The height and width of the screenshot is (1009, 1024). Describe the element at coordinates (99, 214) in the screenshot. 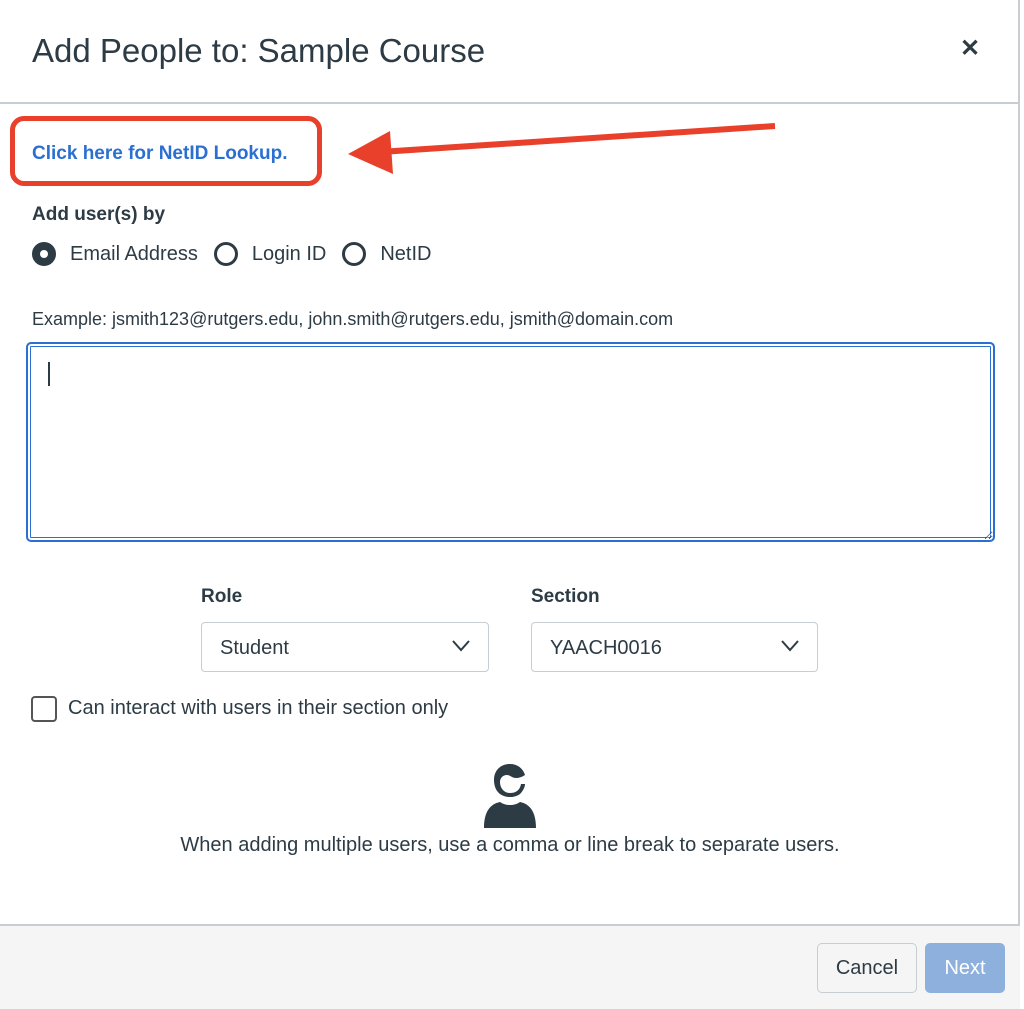

I see `add-by-label: Add user(s) by` at that location.